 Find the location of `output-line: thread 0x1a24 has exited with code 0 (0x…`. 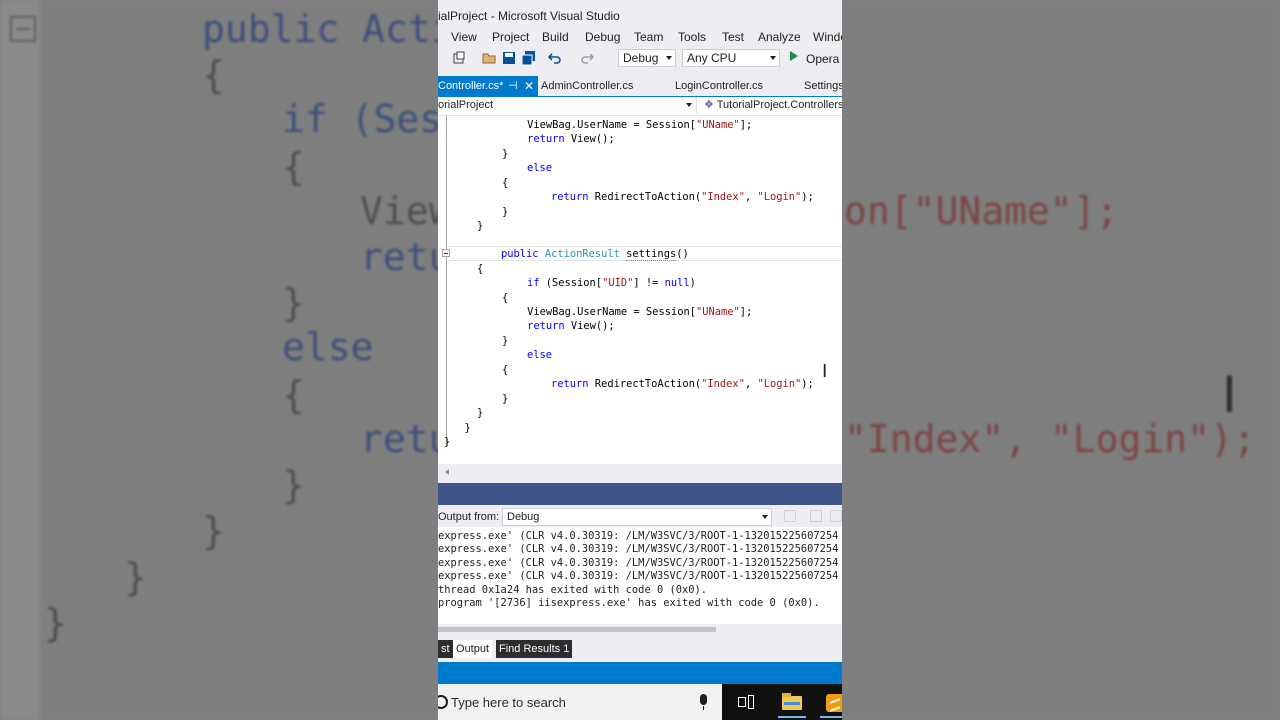

output-line: thread 0x1a24 has exited with code 0 (0x… is located at coordinates (572, 590).